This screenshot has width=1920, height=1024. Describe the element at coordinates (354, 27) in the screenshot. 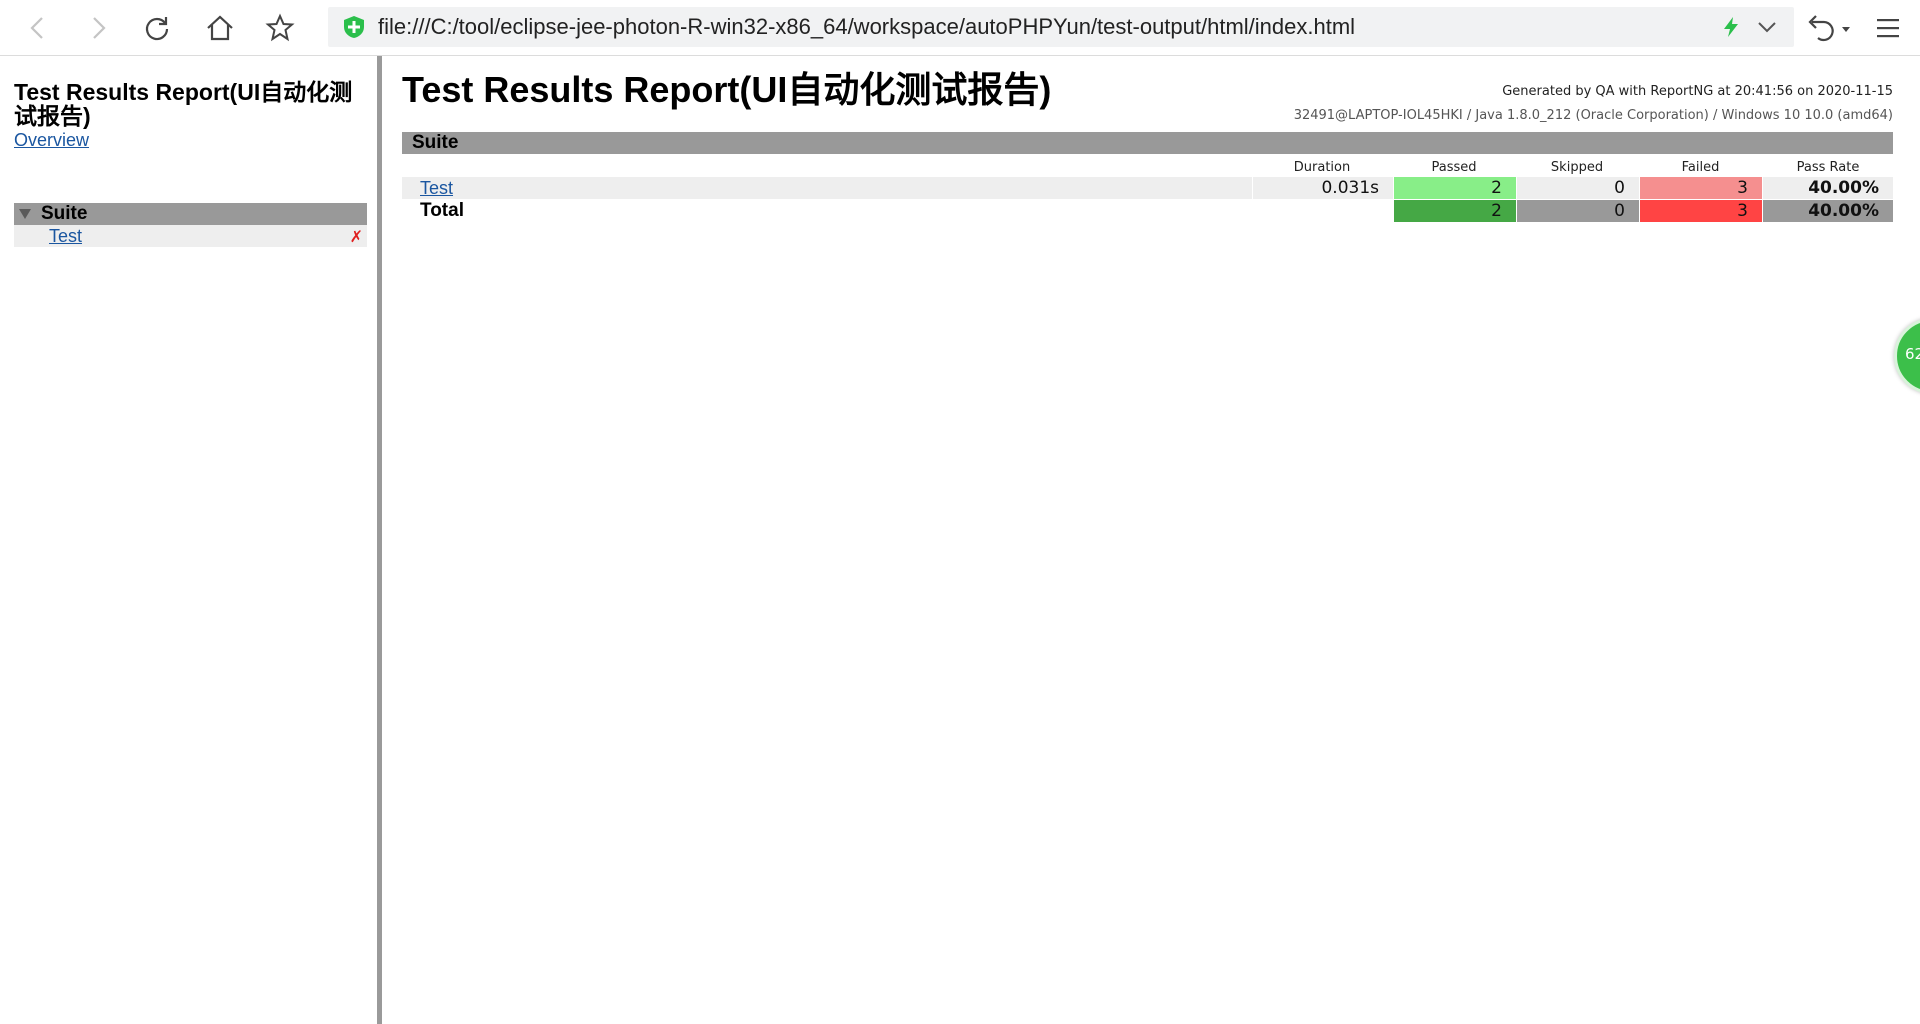

I see `shield-icon` at that location.